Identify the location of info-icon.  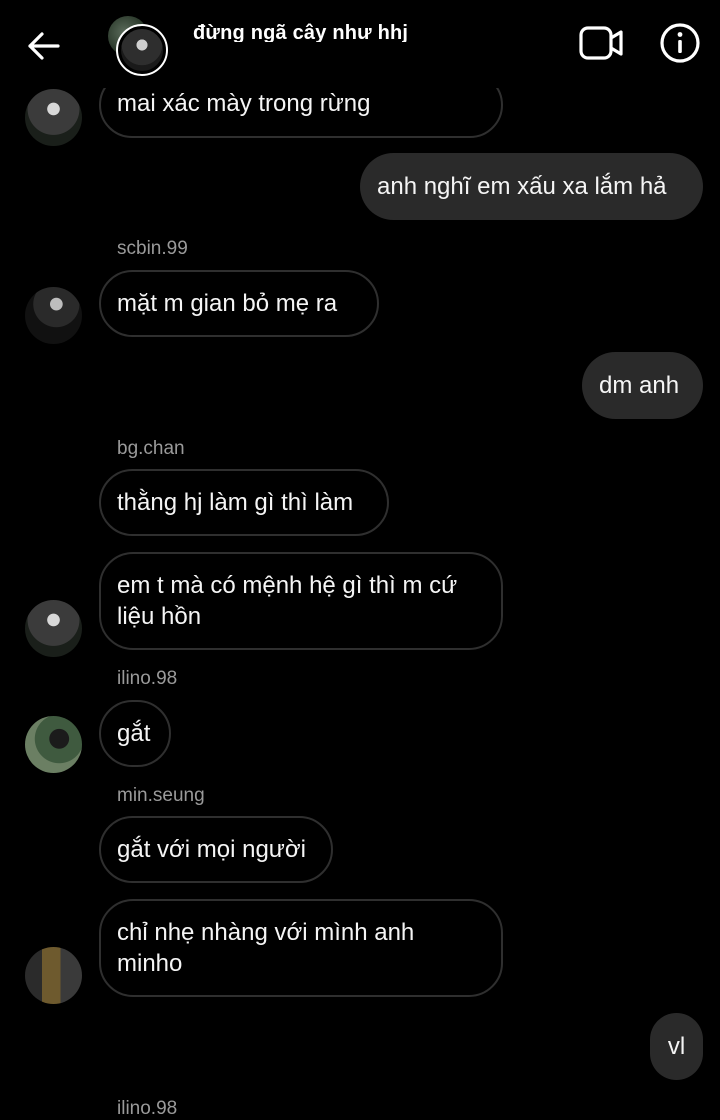
(680, 43).